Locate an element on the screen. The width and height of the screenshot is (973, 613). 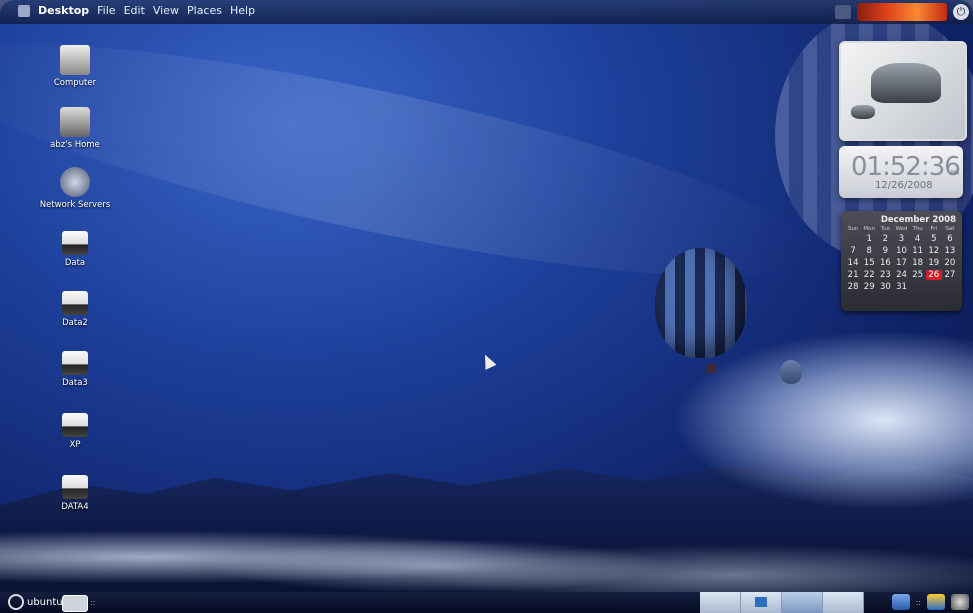
folder-icon is located at coordinates (936, 602).